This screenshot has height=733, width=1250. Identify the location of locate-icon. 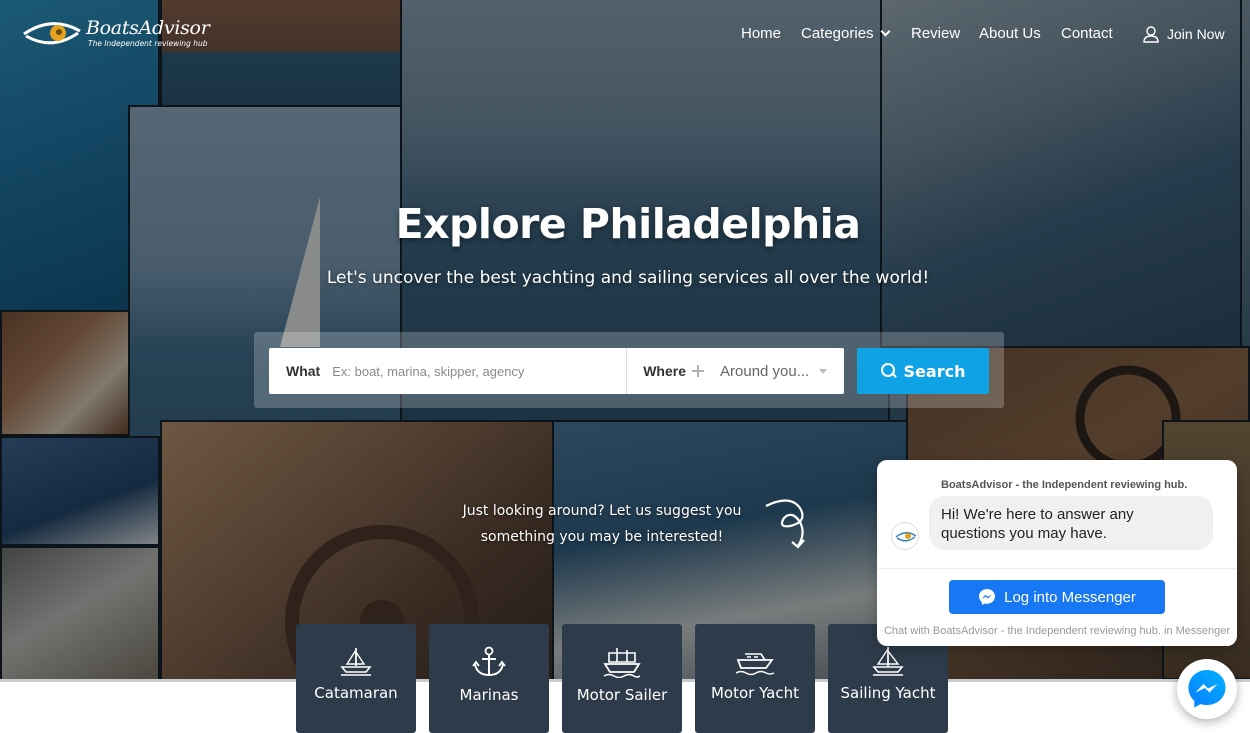
(698, 371).